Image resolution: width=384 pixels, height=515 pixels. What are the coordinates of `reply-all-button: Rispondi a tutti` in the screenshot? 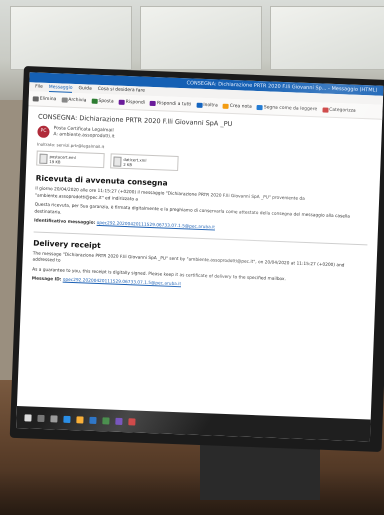 It's located at (170, 103).